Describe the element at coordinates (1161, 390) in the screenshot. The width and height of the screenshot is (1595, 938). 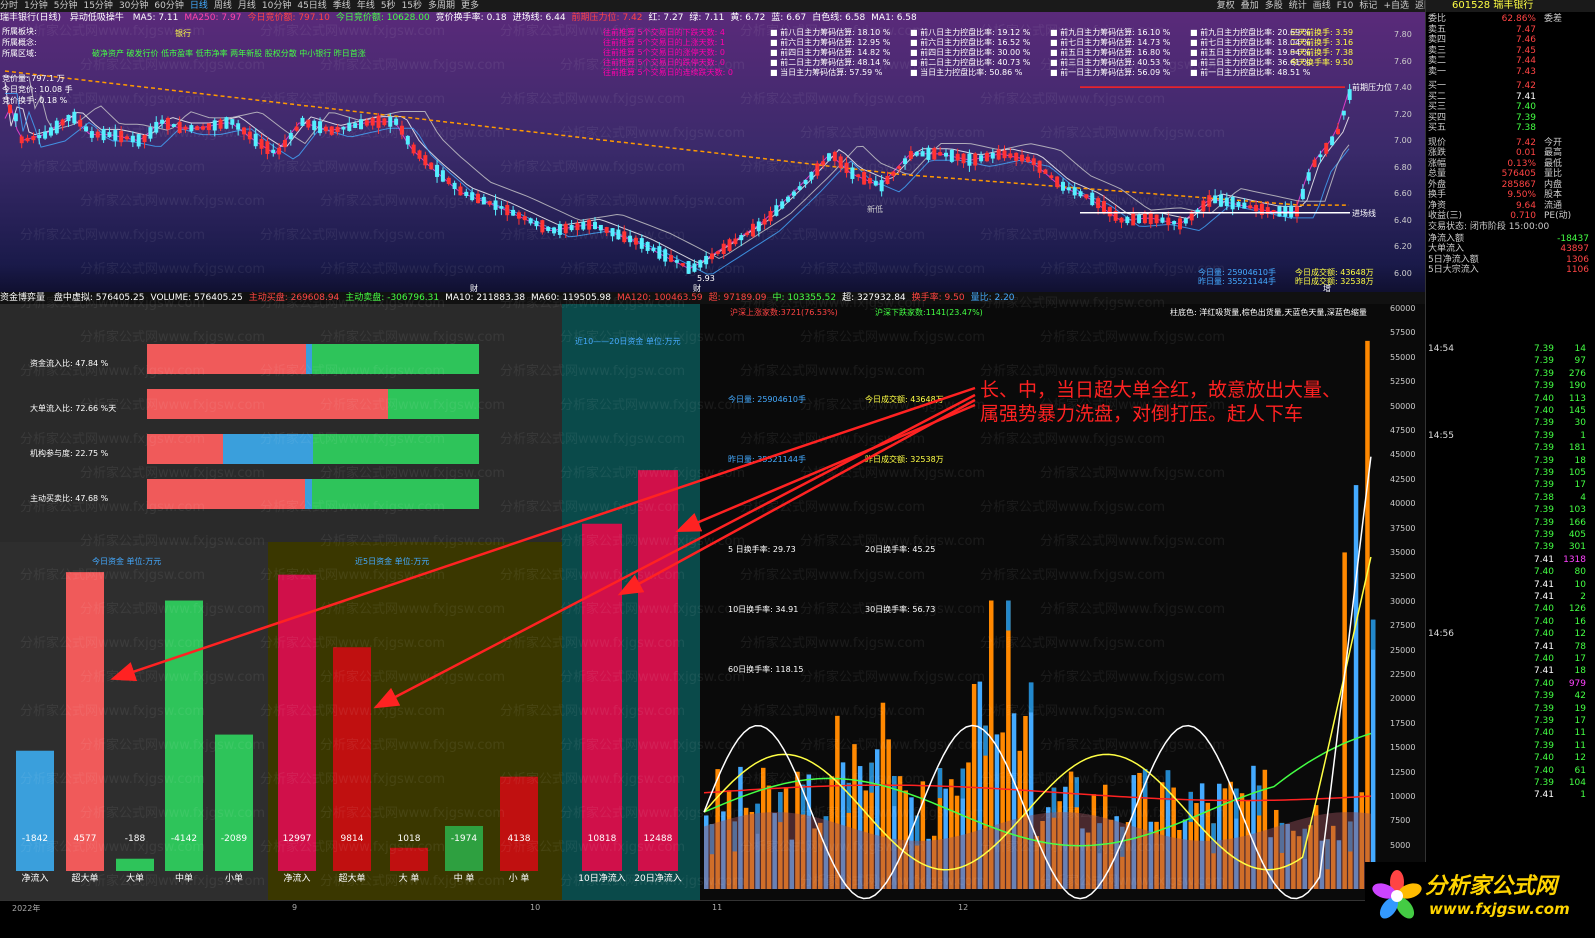
I see `annotation-line-1: 长、中，当日超大单全红，故意放出大量、` at that location.